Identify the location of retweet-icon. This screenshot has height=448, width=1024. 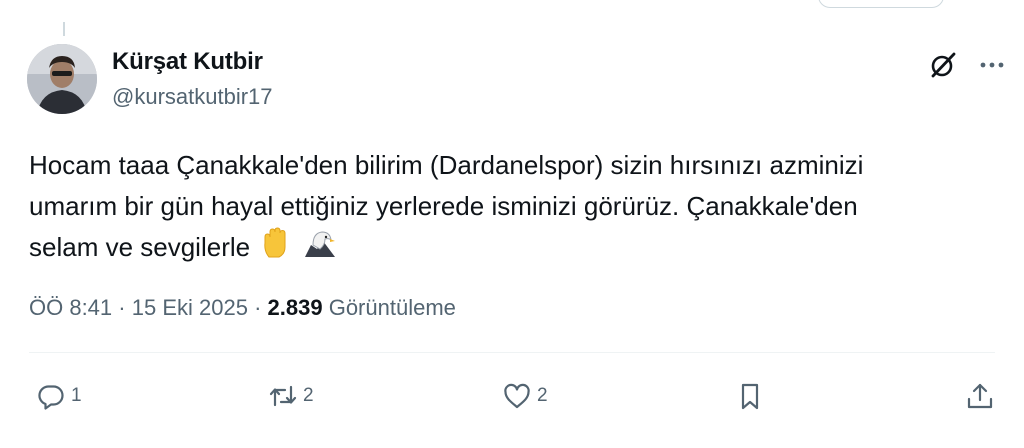
(283, 396).